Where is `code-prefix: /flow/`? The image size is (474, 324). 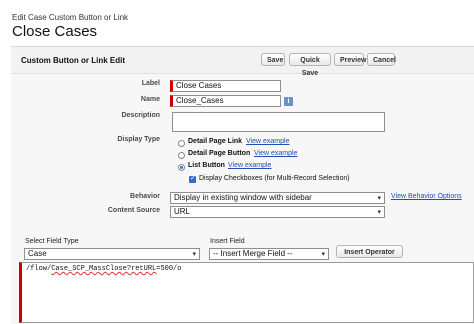
code-prefix: /flow/ is located at coordinates (39, 269).